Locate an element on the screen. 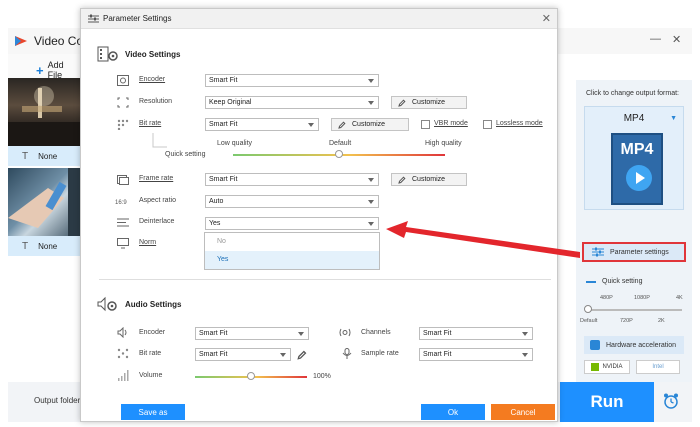 Image resolution: width=700 pixels, height=427 pixels. quick-tick-bottom: 720P is located at coordinates (626, 321).